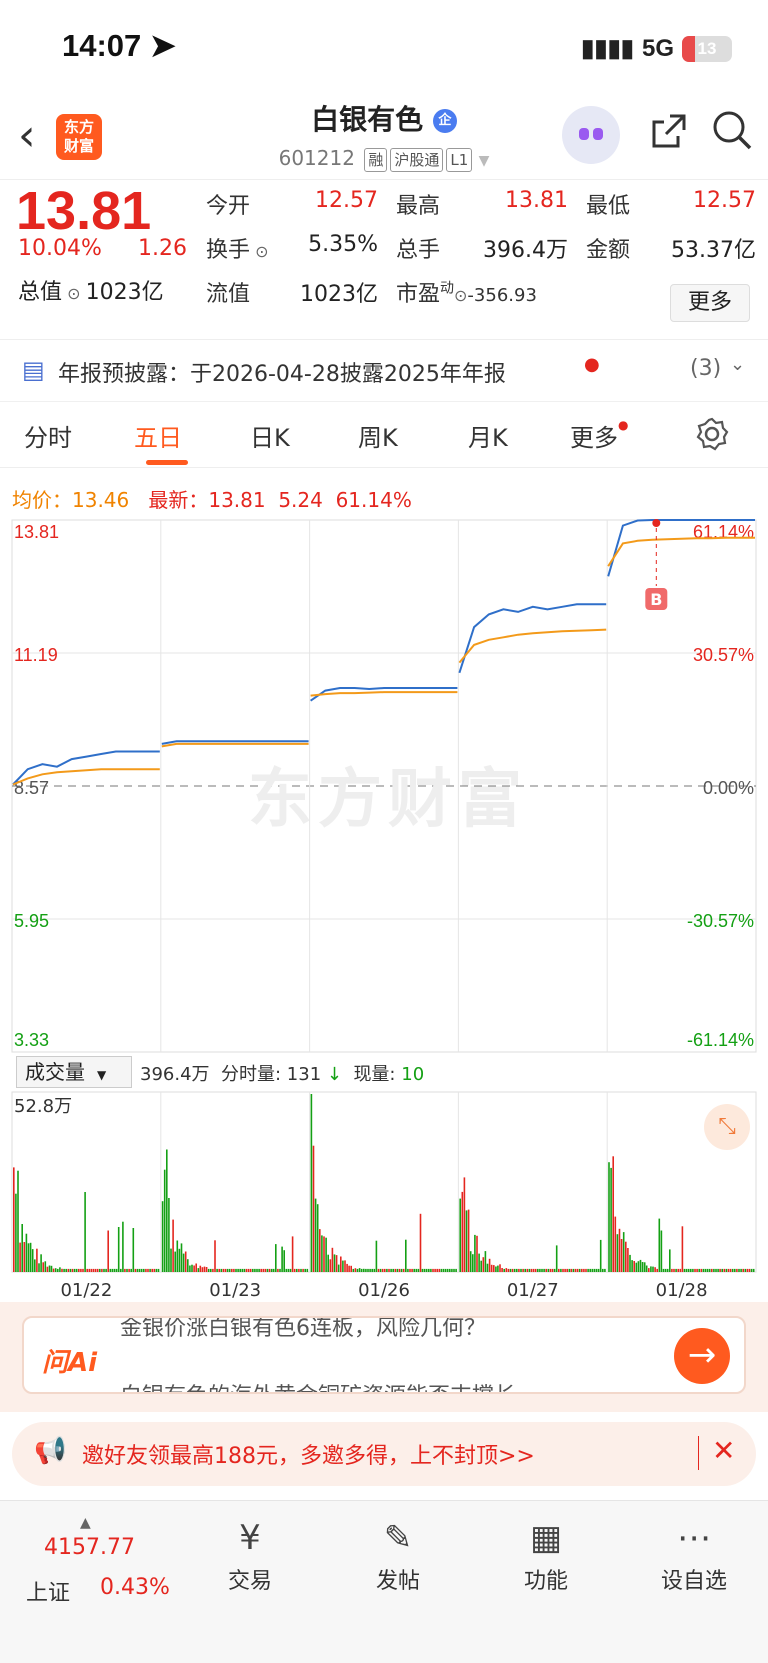 The height and width of the screenshot is (1663, 768). What do you see at coordinates (36, 655) in the screenshot?
I see `y-tick-left: 11.19` at bounding box center [36, 655].